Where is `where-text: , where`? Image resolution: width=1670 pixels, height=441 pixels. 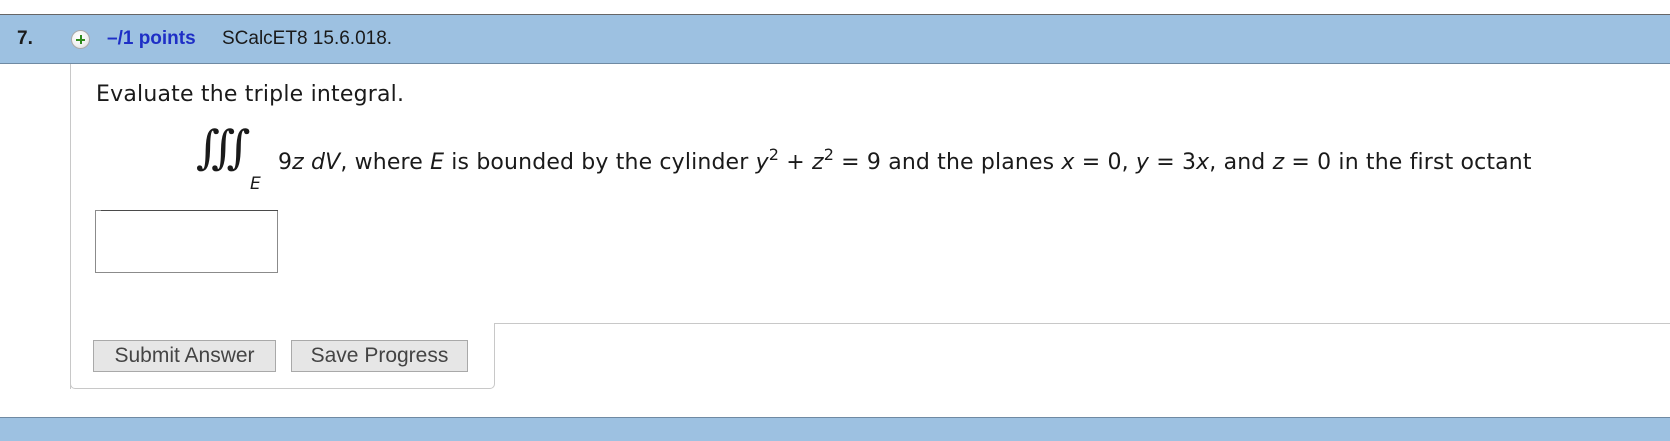
where-text: , where is located at coordinates (385, 162).